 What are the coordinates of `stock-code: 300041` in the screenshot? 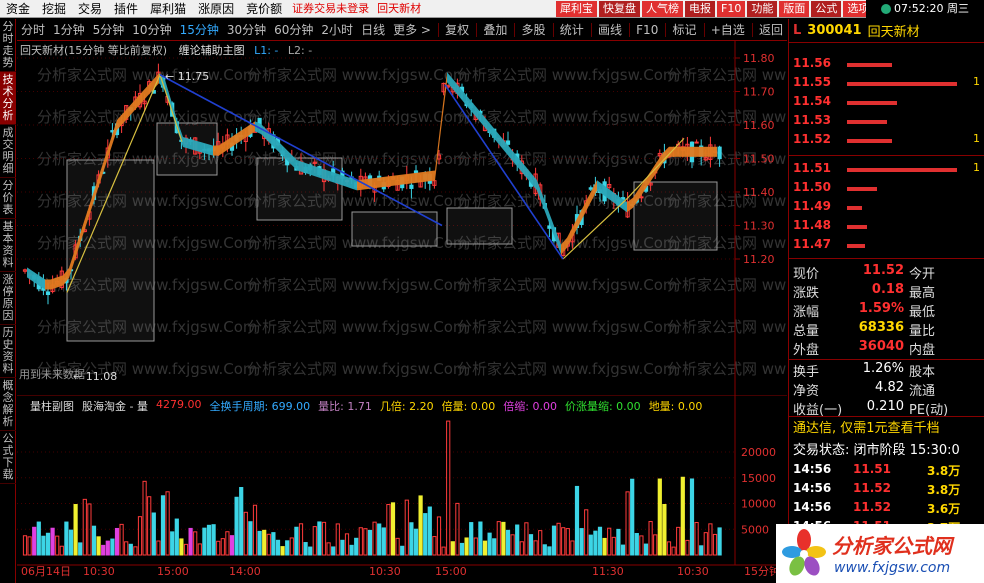 It's located at (834, 30).